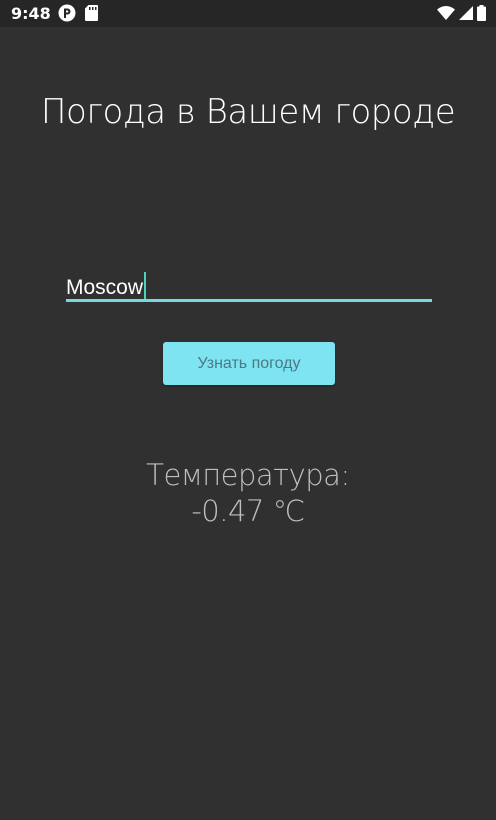  I want to click on get-weather-button: Узнать погоду, so click(249, 363).